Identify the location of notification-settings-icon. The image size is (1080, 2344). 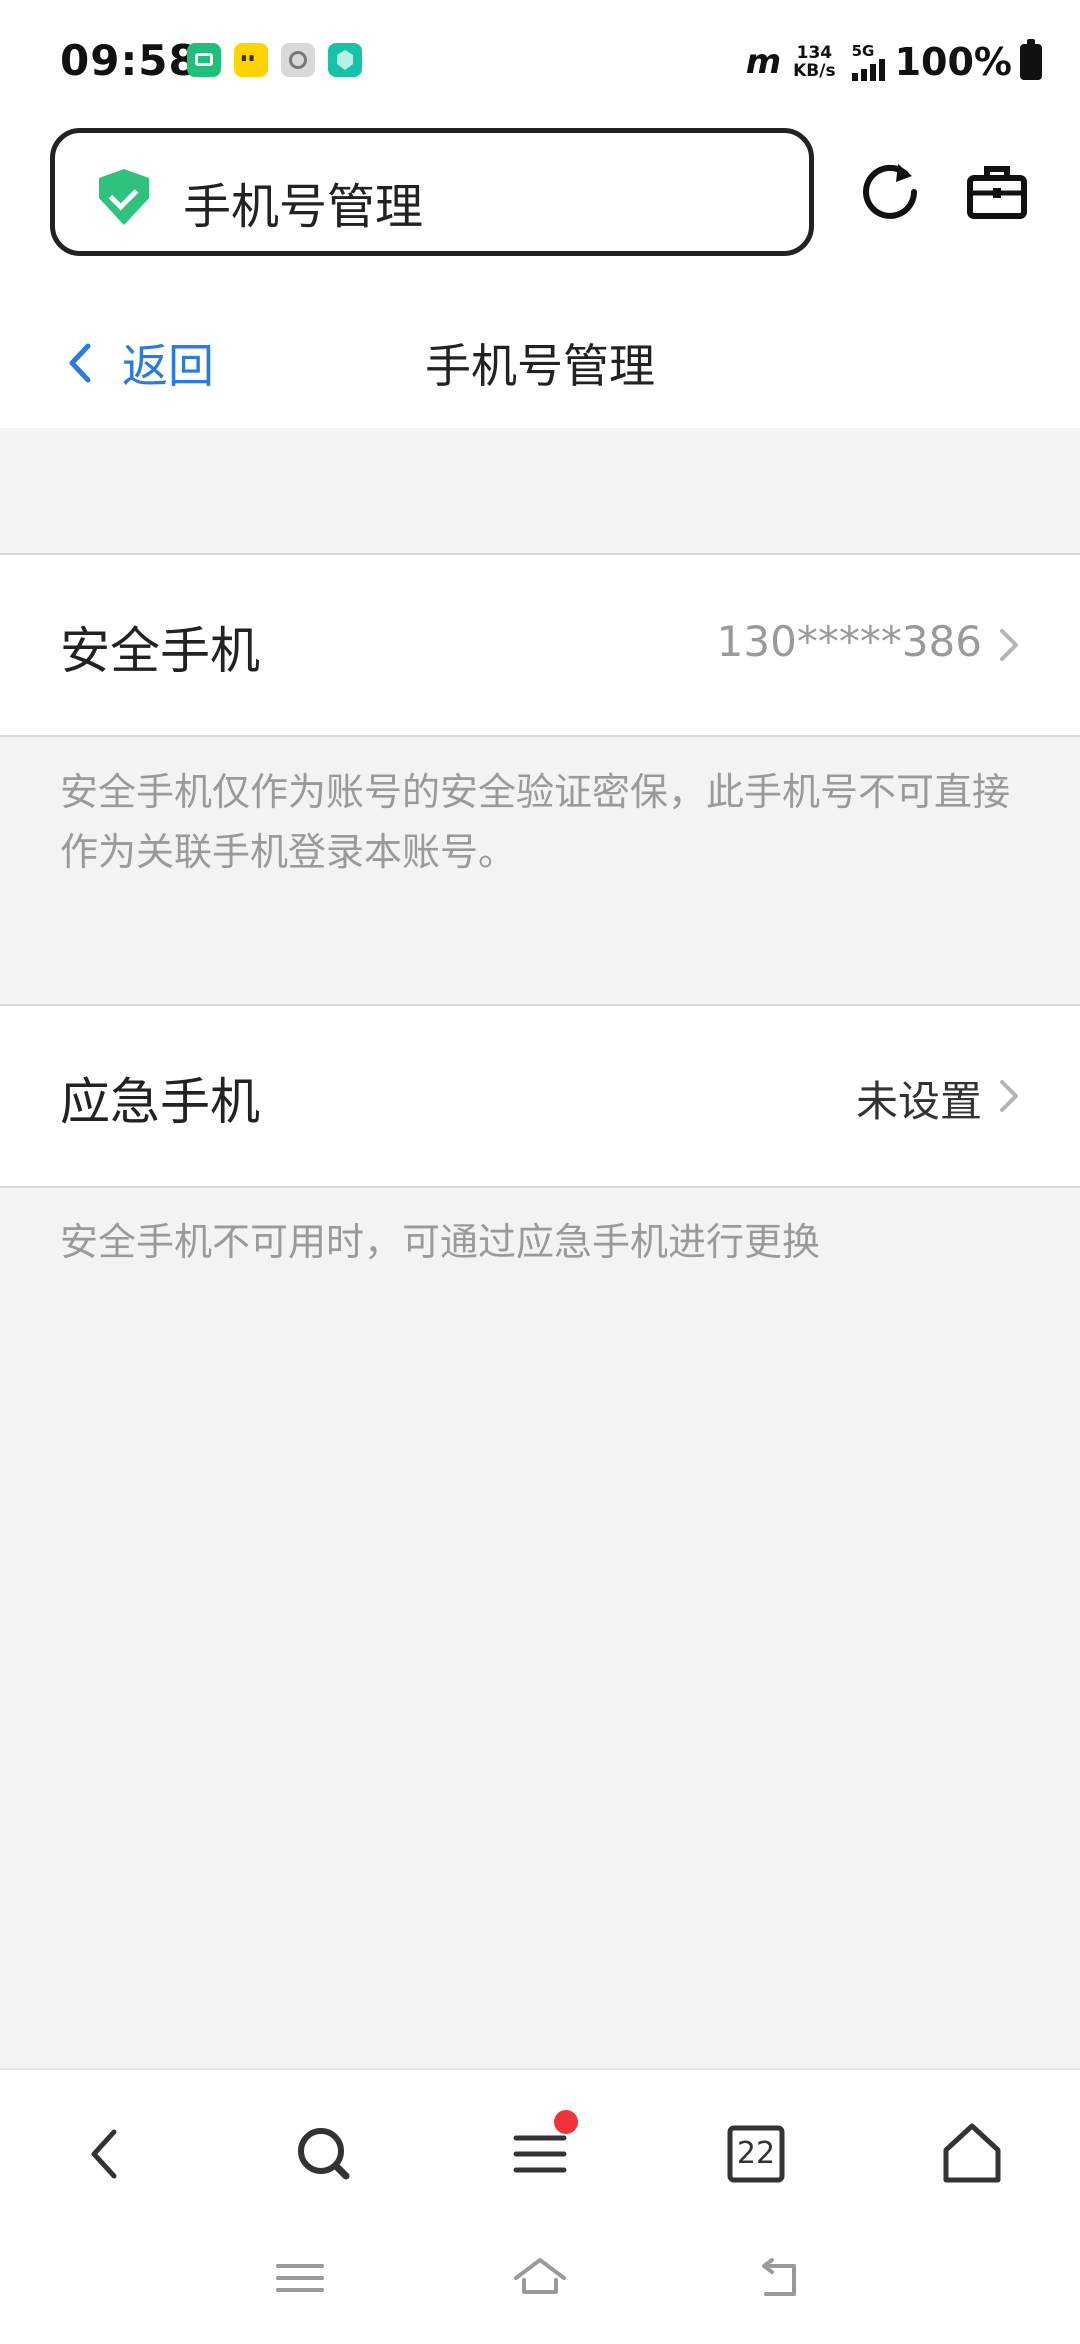
(298, 60).